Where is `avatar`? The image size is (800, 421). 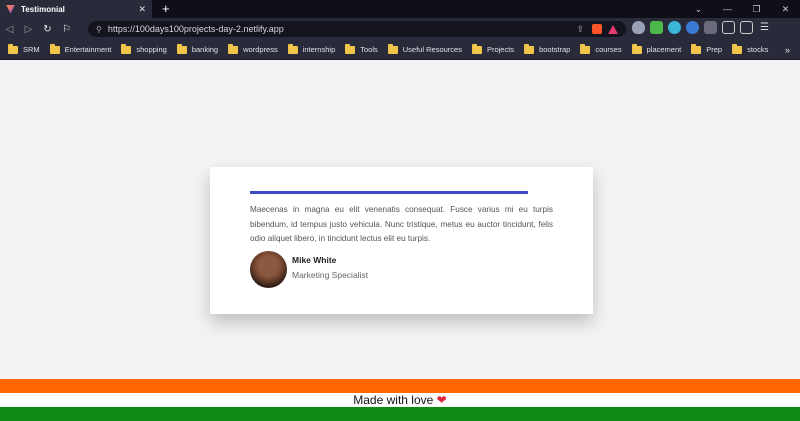
avatar is located at coordinates (268, 269).